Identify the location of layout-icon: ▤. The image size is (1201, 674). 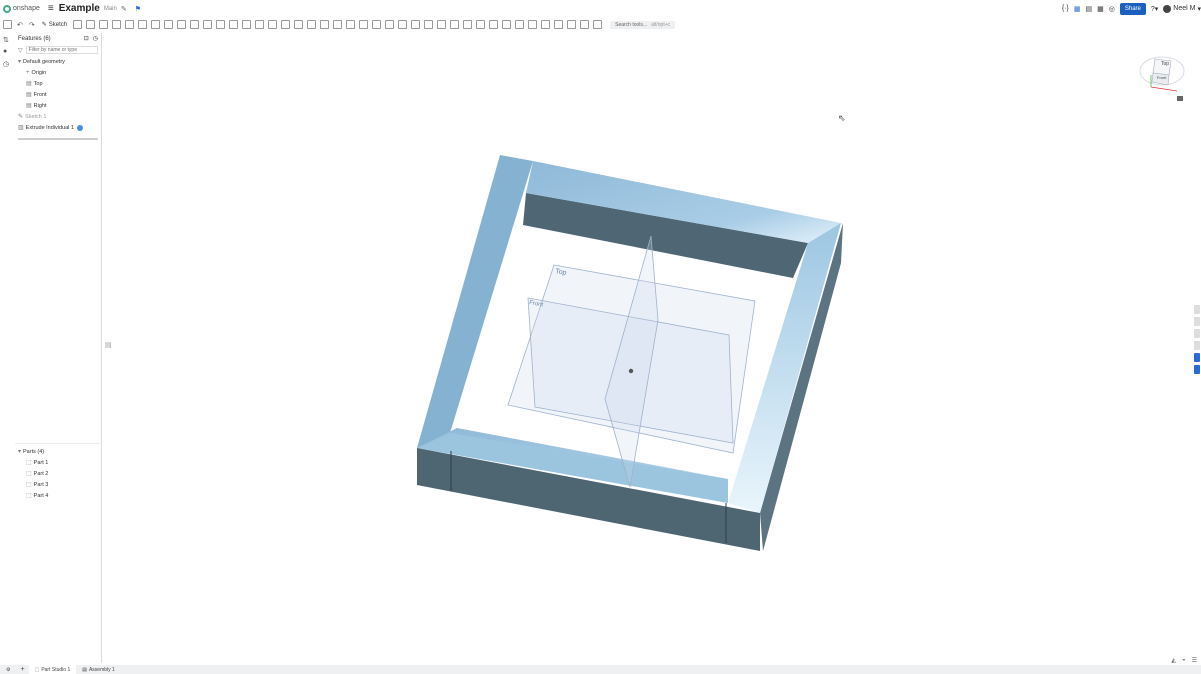
(1089, 9).